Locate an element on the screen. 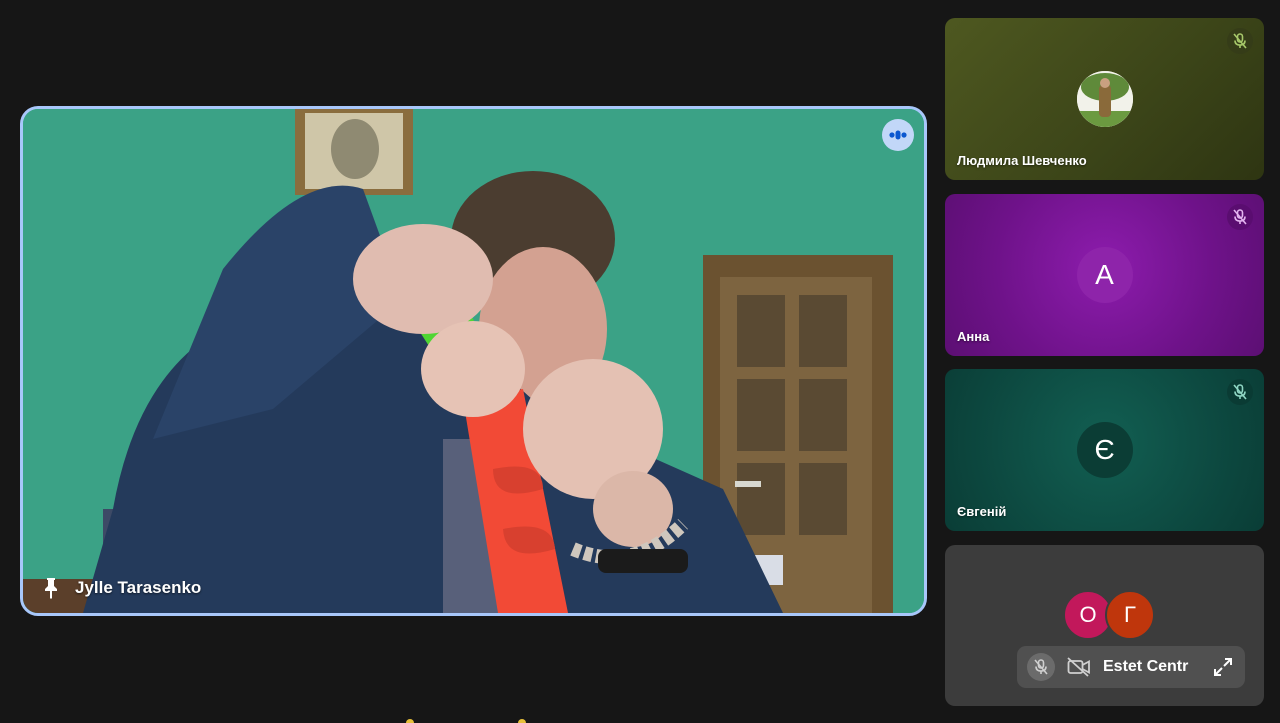 This screenshot has width=1280, height=723. other-participants-tile: О Г Estet Centr is located at coordinates (1104, 625).